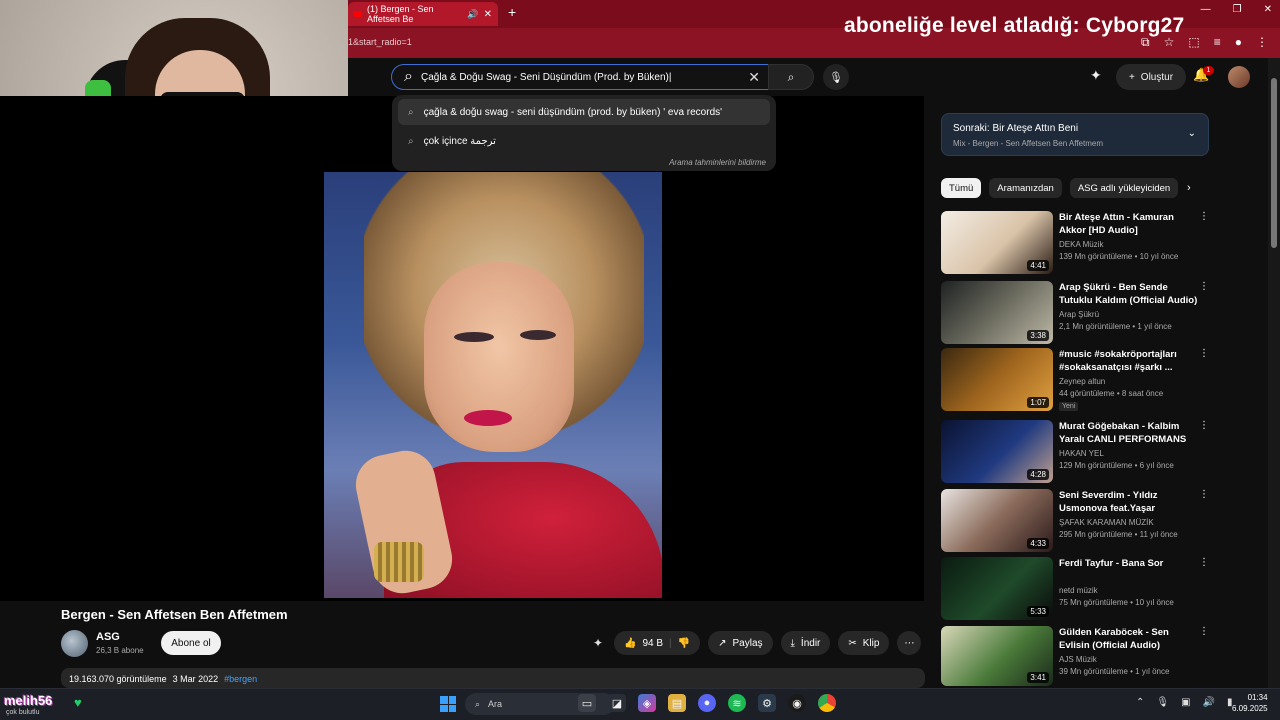  What do you see at coordinates (909, 643) in the screenshot?
I see `more-actions-button: ⋯` at bounding box center [909, 643].